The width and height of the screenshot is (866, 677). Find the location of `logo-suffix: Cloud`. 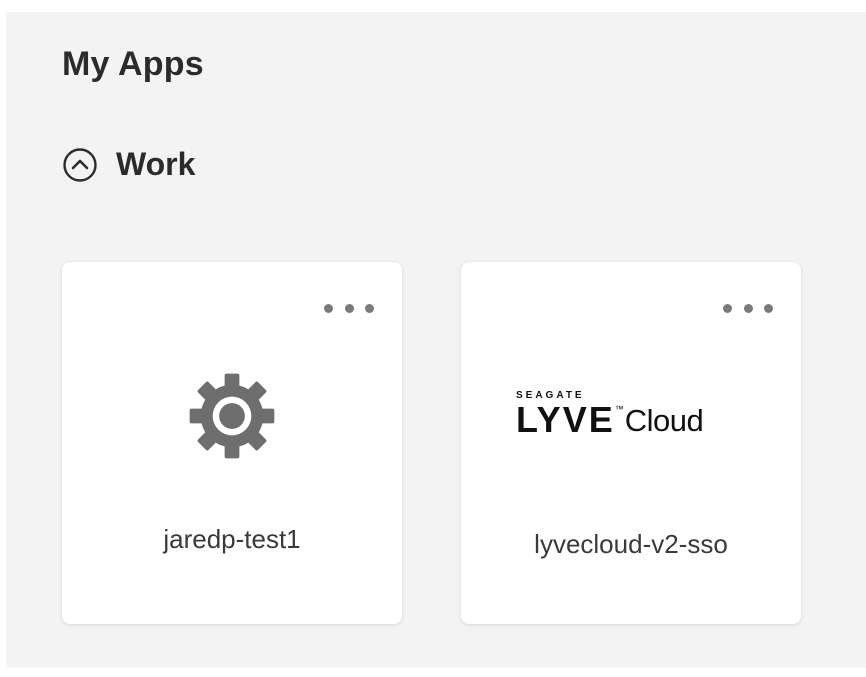

logo-suffix: Cloud is located at coordinates (664, 420).